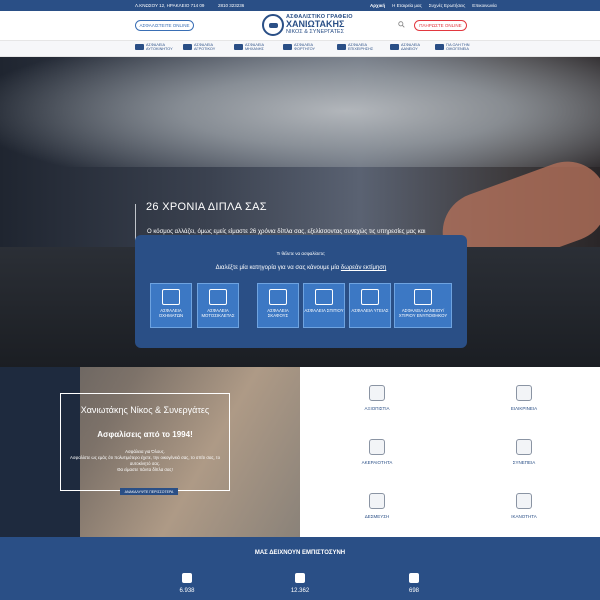  I want to click on top-link-home: Αρχική, so click(377, 5).